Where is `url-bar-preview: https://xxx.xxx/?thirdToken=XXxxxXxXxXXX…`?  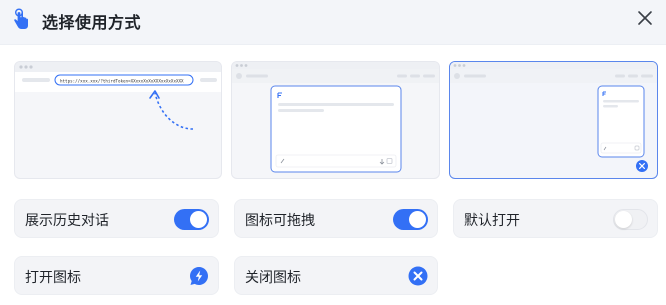 url-bar-preview: https://xxx.xxx/?thirdToken=XXxxxXxXxXXX… is located at coordinates (118, 96).